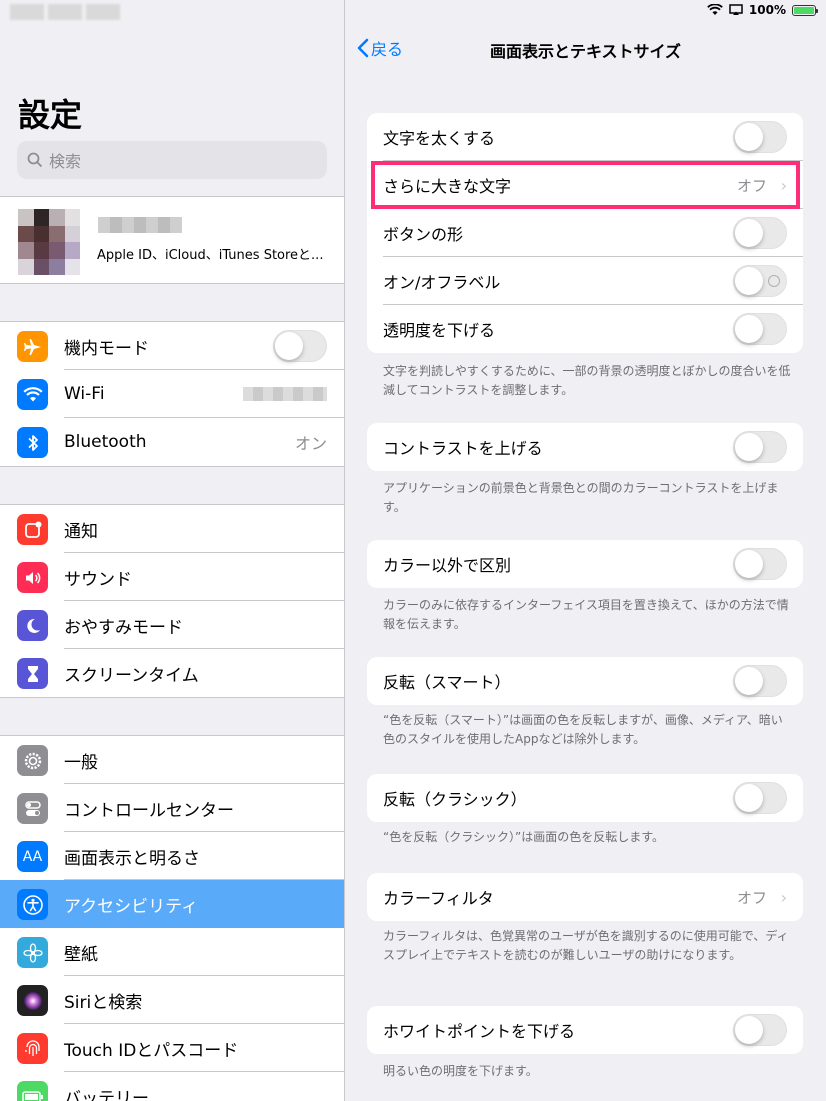 This screenshot has height=1101, width=826. What do you see at coordinates (32, 346) in the screenshot?
I see `airplane-icon` at bounding box center [32, 346].